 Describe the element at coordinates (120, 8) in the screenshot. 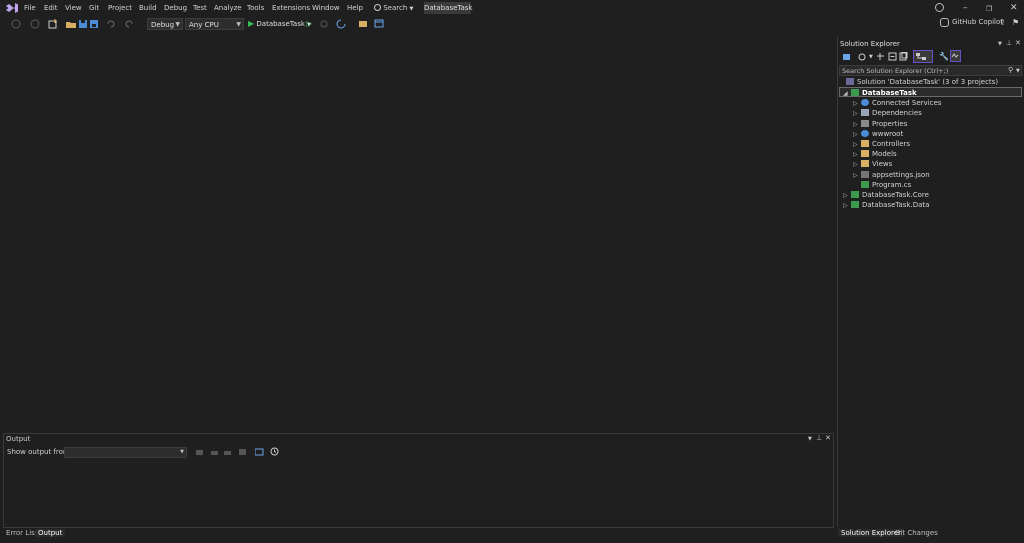

I see `menu-project: Project` at that location.